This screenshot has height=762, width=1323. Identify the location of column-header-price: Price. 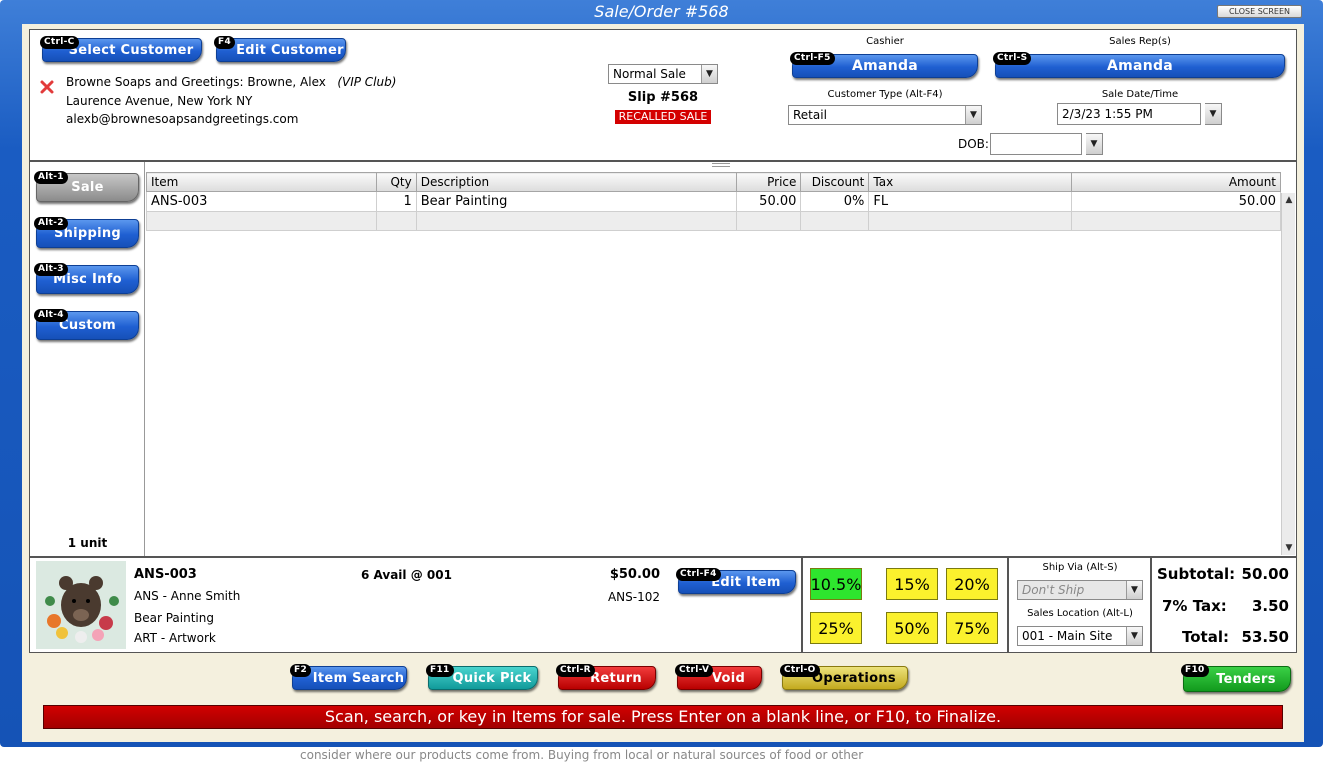
(769, 182).